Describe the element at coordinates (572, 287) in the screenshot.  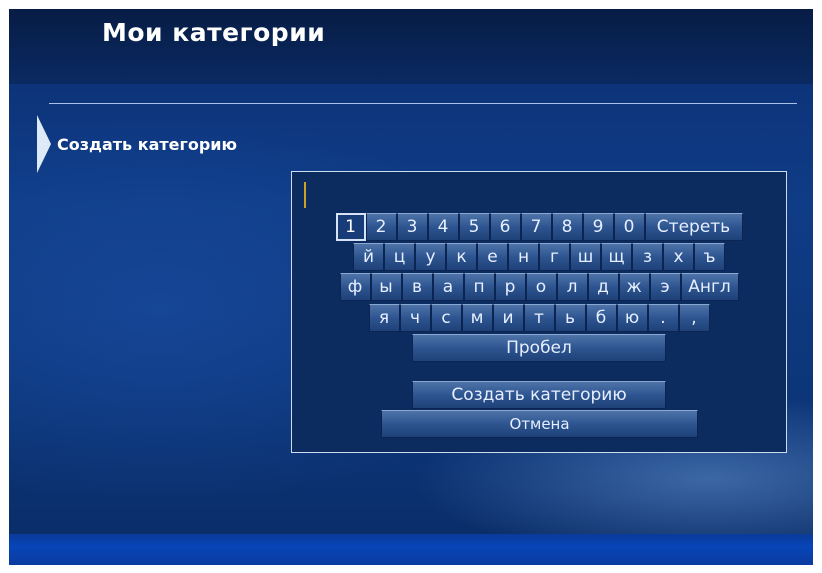
I see `key-2-7: л` at that location.